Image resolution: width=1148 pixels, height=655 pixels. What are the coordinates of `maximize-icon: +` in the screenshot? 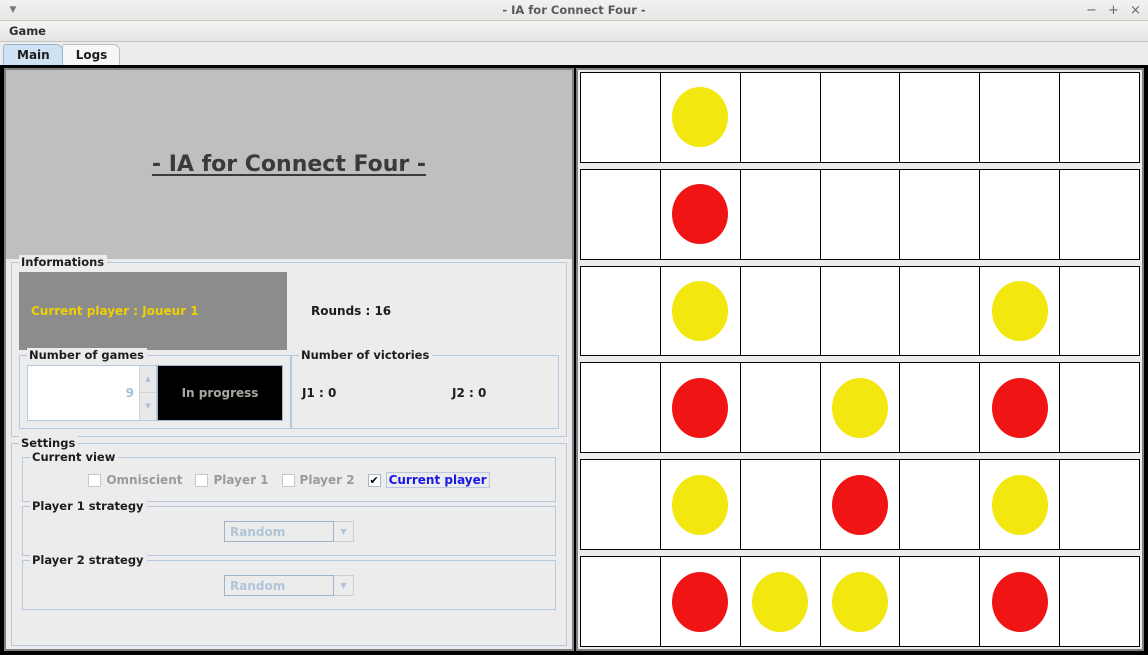 It's located at (1113, 10).